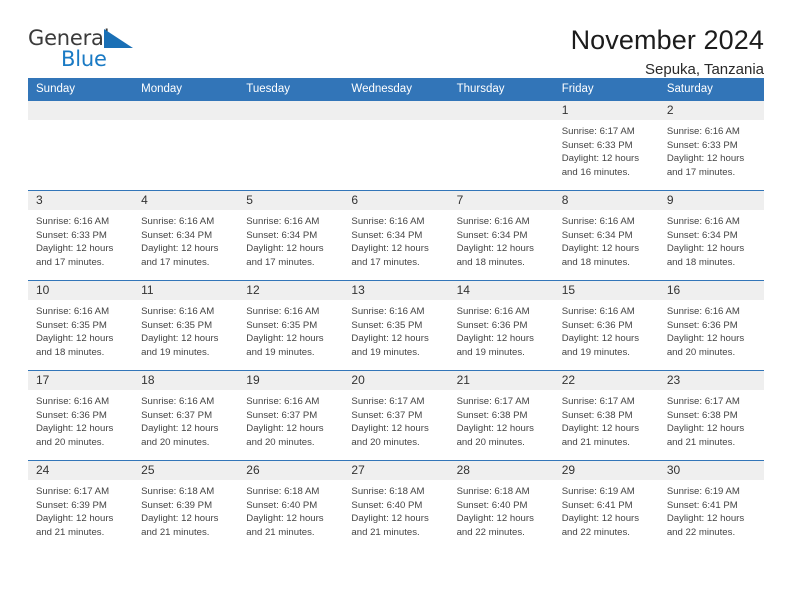 Image resolution: width=792 pixels, height=612 pixels. Describe the element at coordinates (501, 89) in the screenshot. I see `weekday-header-thursday: Thursday` at that location.